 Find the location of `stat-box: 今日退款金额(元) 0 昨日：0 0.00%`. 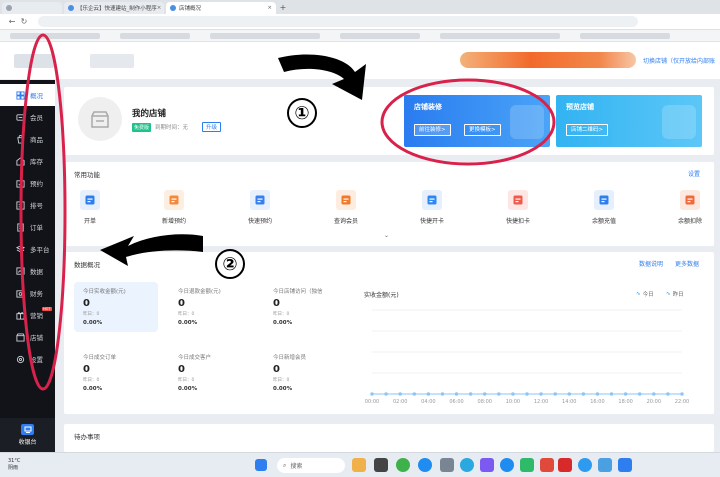

stat-box: 今日退款金额(元) 0 昨日：0 0.00% is located at coordinates (211, 307).